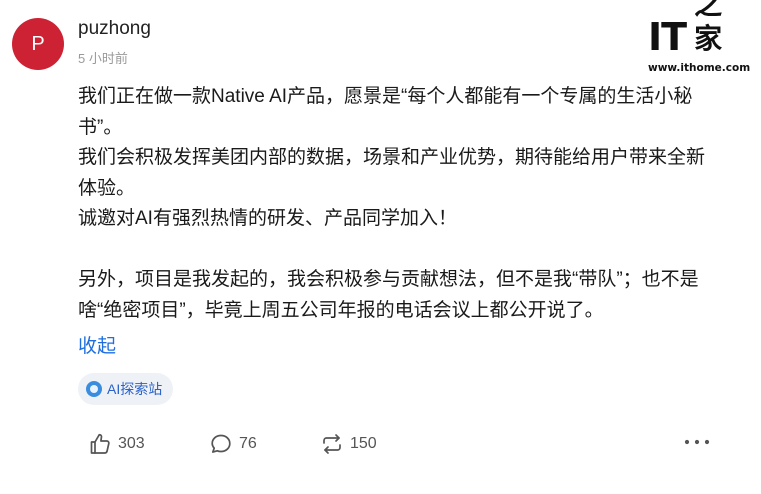 This screenshot has height=494, width=761. I want to click on topic-tag-label: AI探索站, so click(135, 389).